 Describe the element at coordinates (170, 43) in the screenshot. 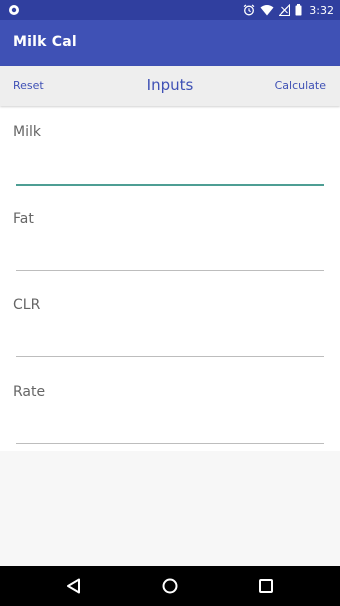

I see `app-bar: Milk Cal` at that location.